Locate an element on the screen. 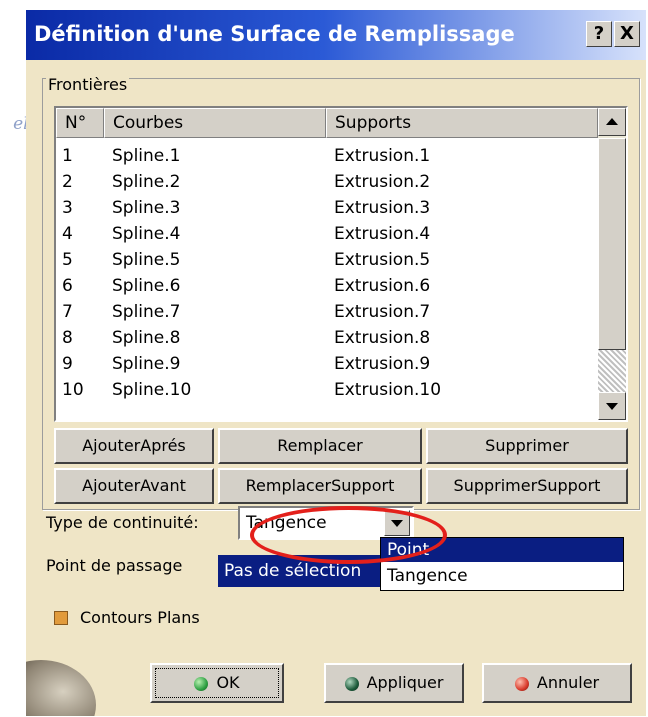 The image size is (648, 717). row-support: Extrusion.10 is located at coordinates (388, 390).